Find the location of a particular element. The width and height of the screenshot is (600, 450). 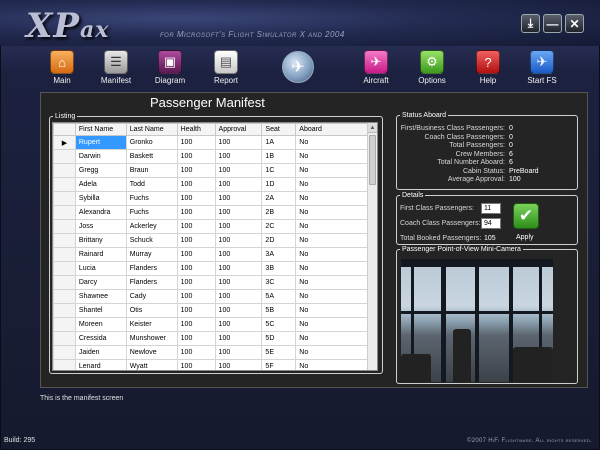

cell-seat: 5E is located at coordinates (279, 352).